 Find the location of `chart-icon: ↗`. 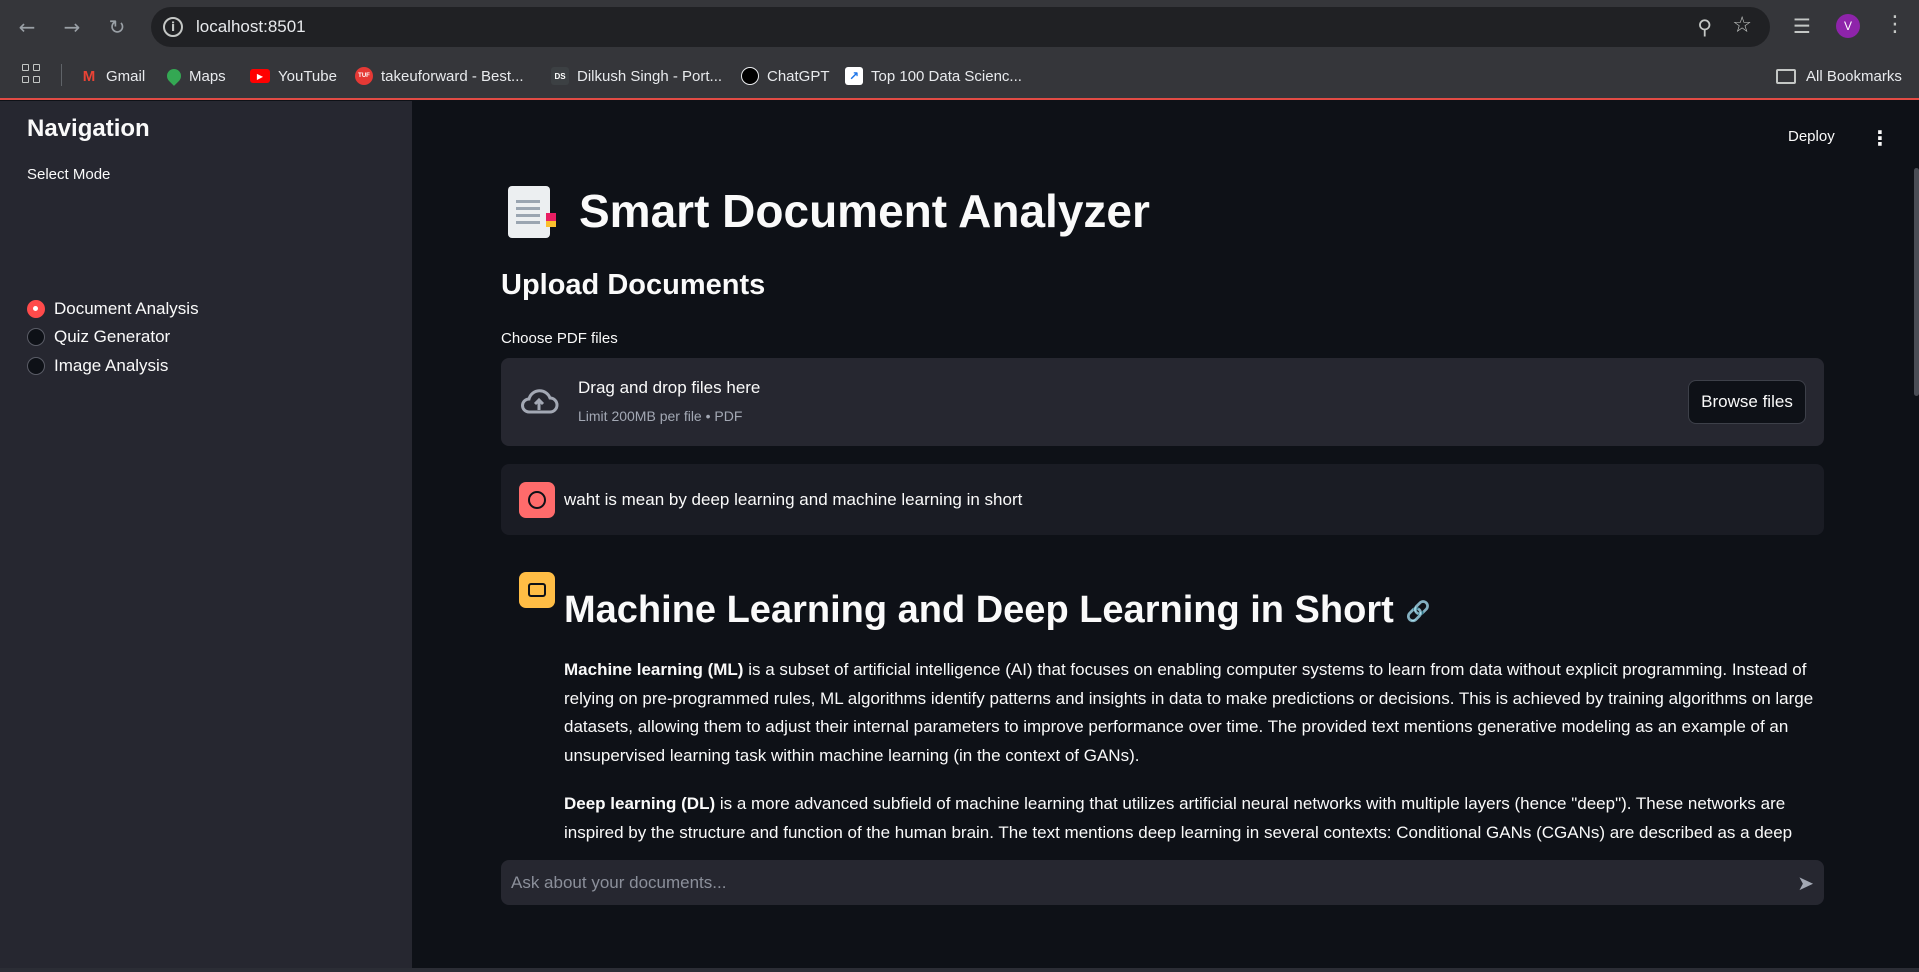

chart-icon: ↗ is located at coordinates (854, 76).